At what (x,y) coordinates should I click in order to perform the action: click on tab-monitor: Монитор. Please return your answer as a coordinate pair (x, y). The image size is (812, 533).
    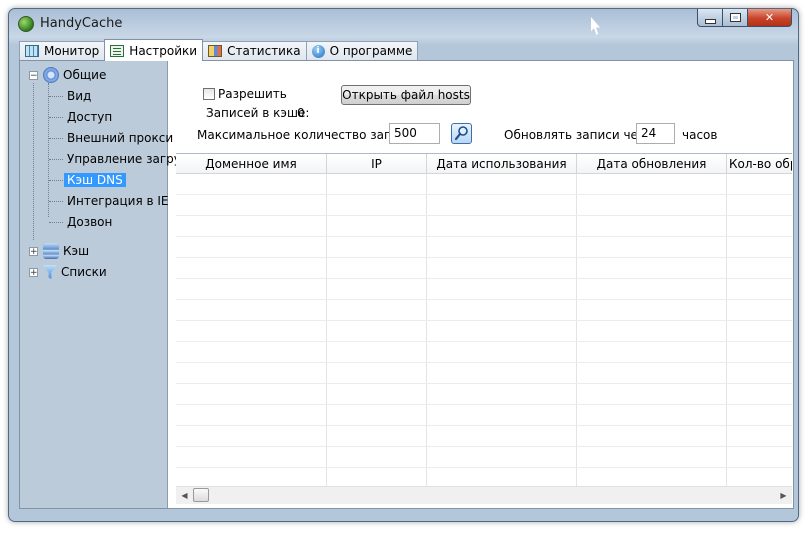
    Looking at the image, I should click on (62, 50).